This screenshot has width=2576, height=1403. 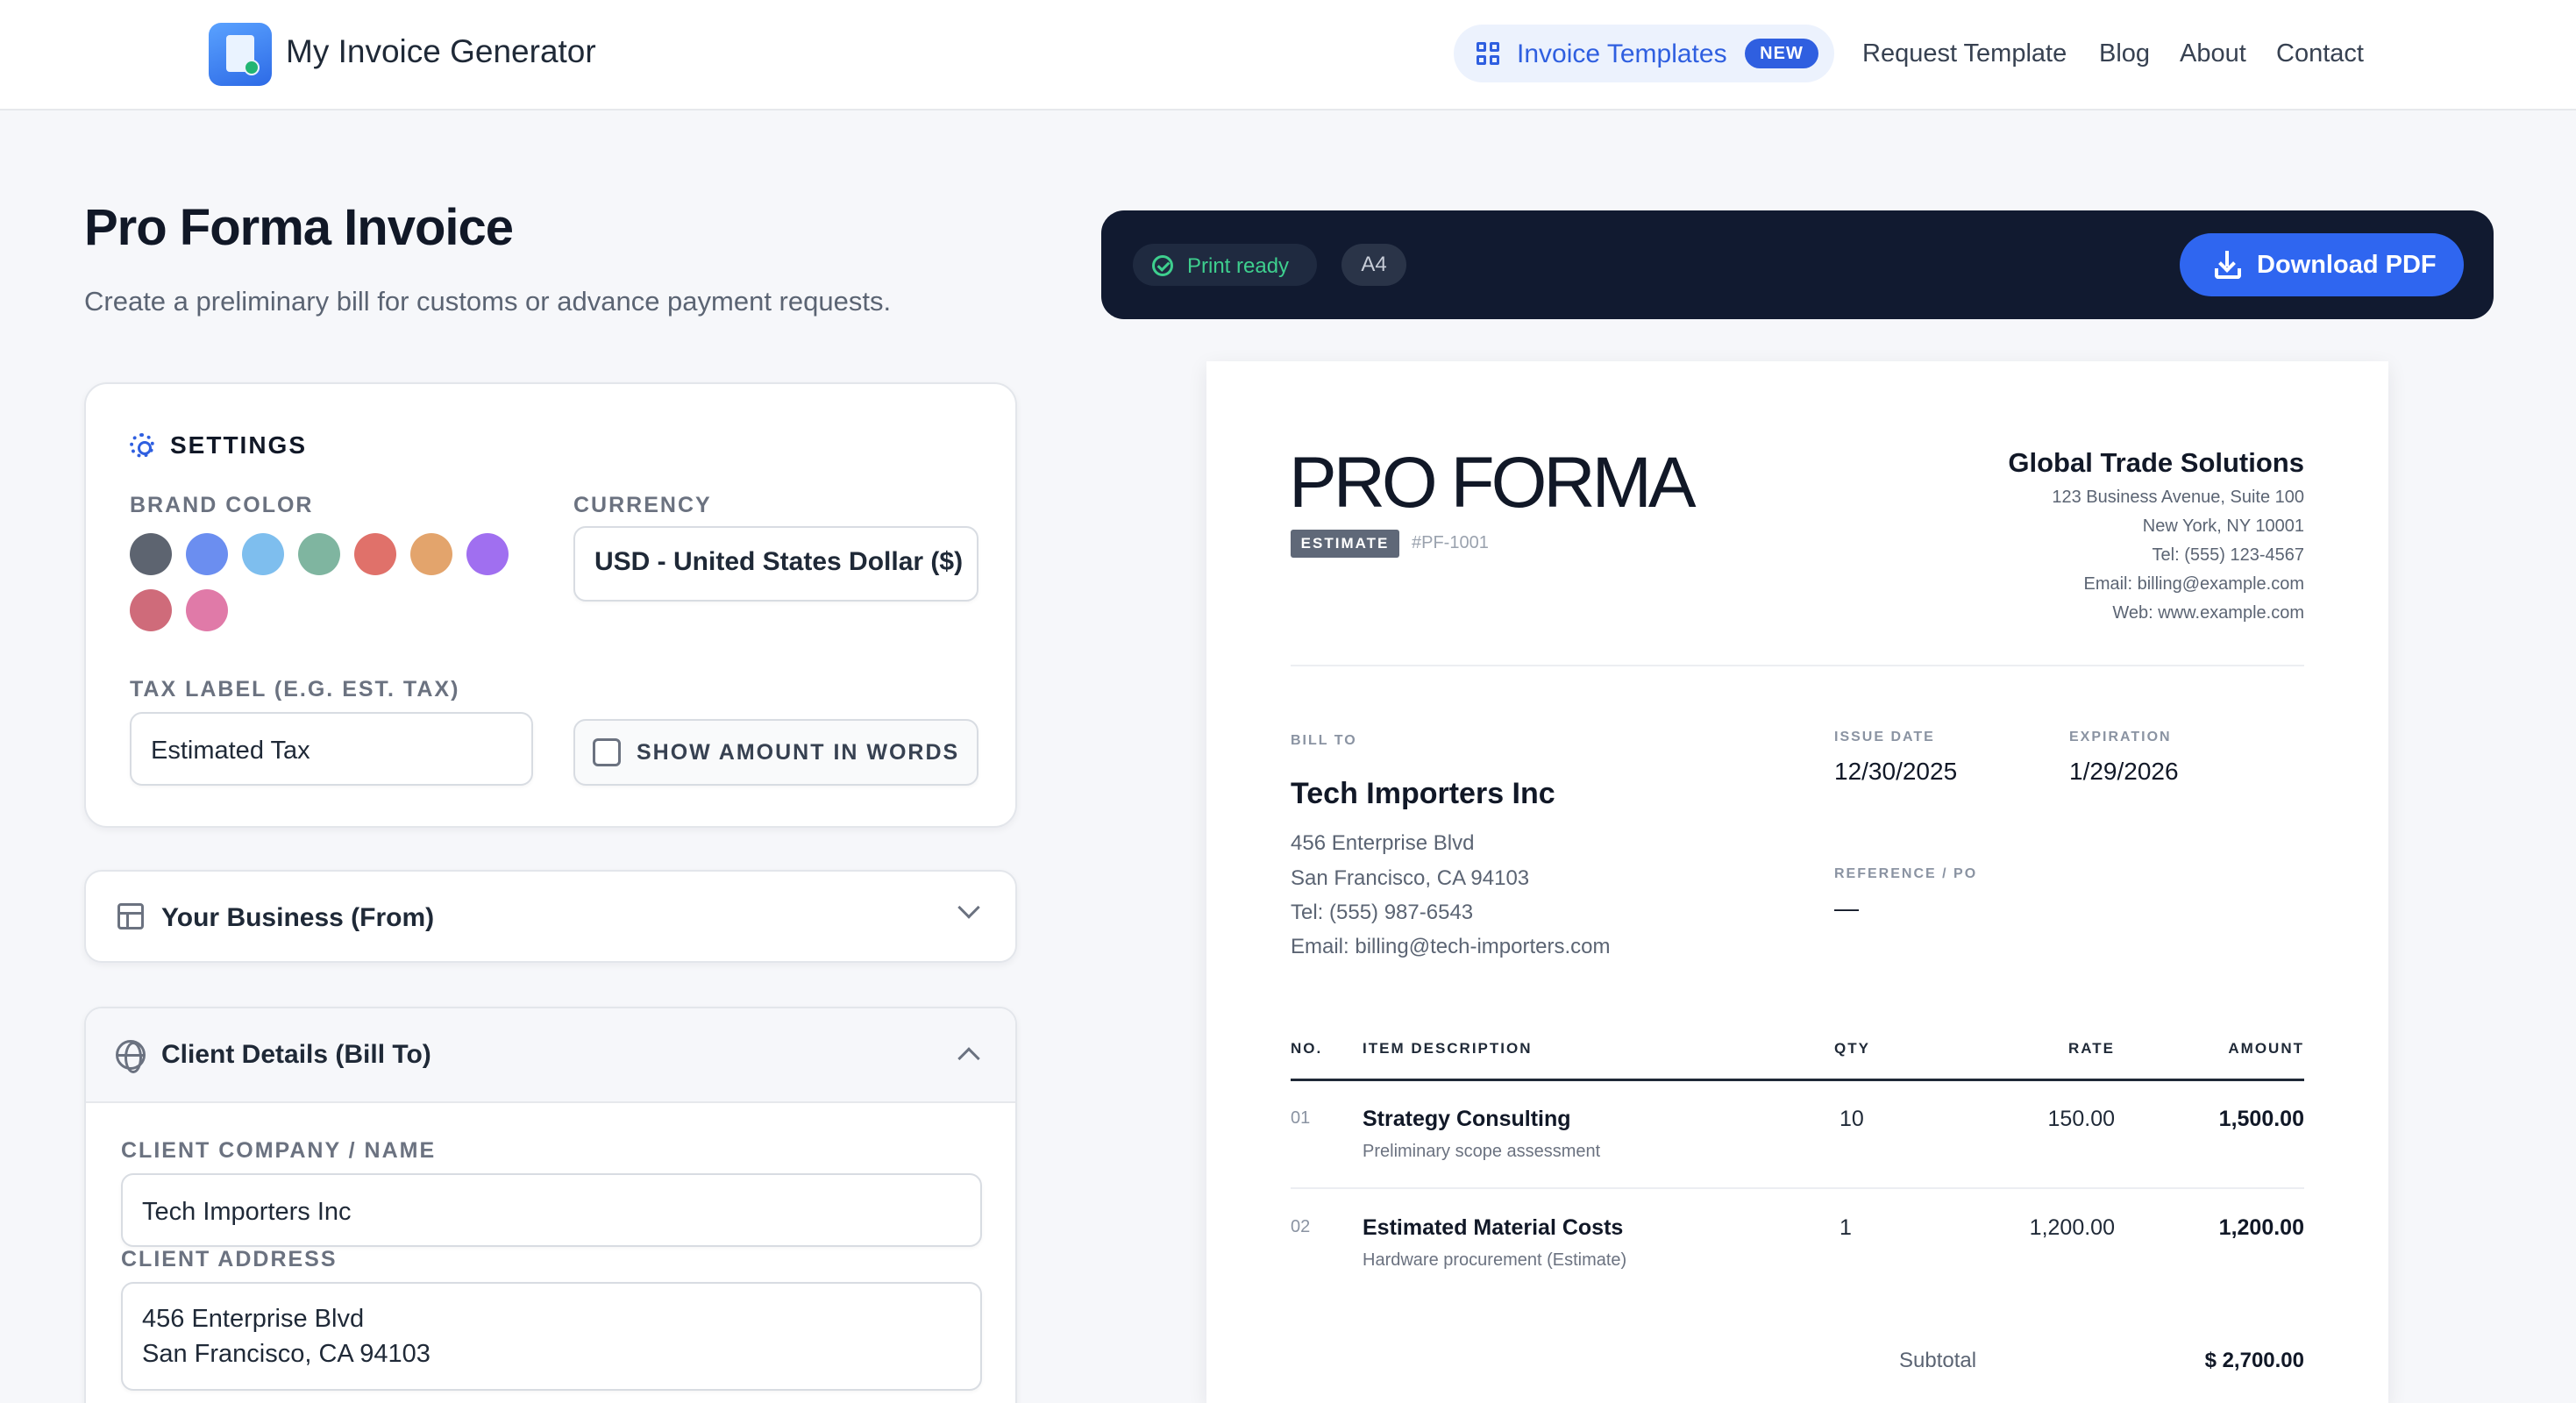 What do you see at coordinates (279, 1150) in the screenshot?
I see `client-name-label: CLIENT COMPANY / NAME` at bounding box center [279, 1150].